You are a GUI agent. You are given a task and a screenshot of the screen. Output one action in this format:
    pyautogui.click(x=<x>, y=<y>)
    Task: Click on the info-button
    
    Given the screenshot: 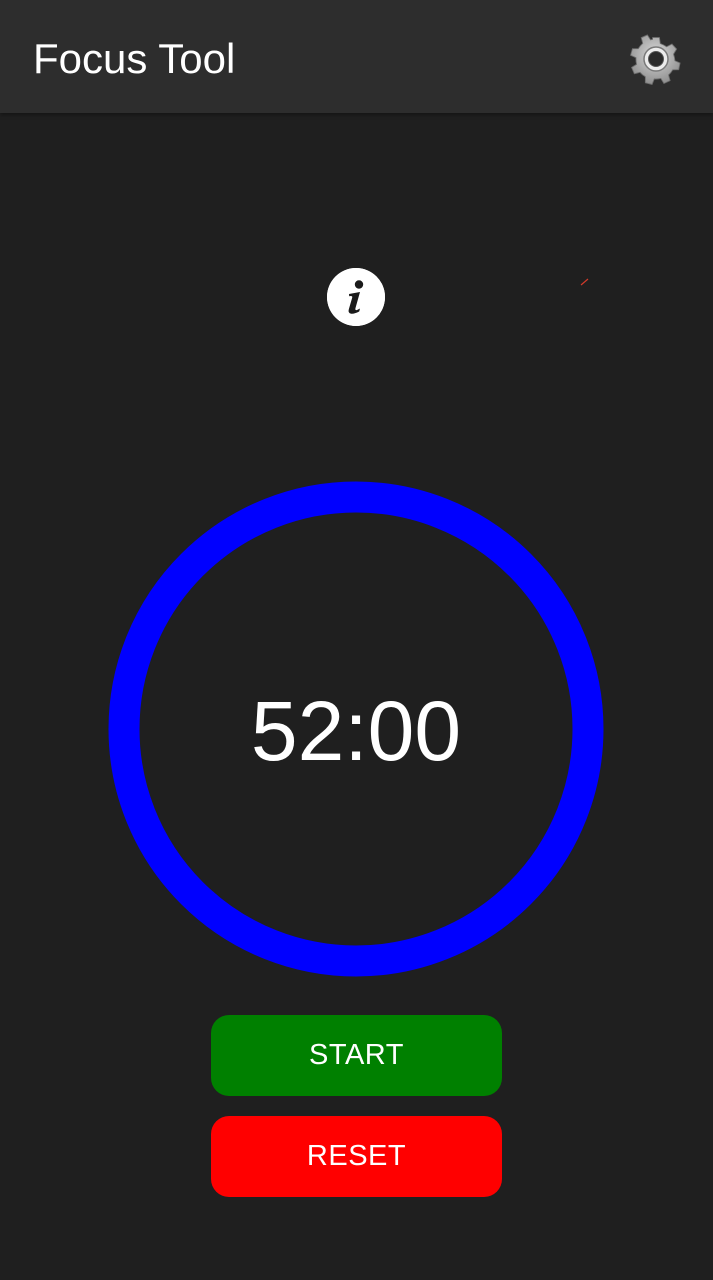 What is the action you would take?
    pyautogui.click(x=356, y=297)
    